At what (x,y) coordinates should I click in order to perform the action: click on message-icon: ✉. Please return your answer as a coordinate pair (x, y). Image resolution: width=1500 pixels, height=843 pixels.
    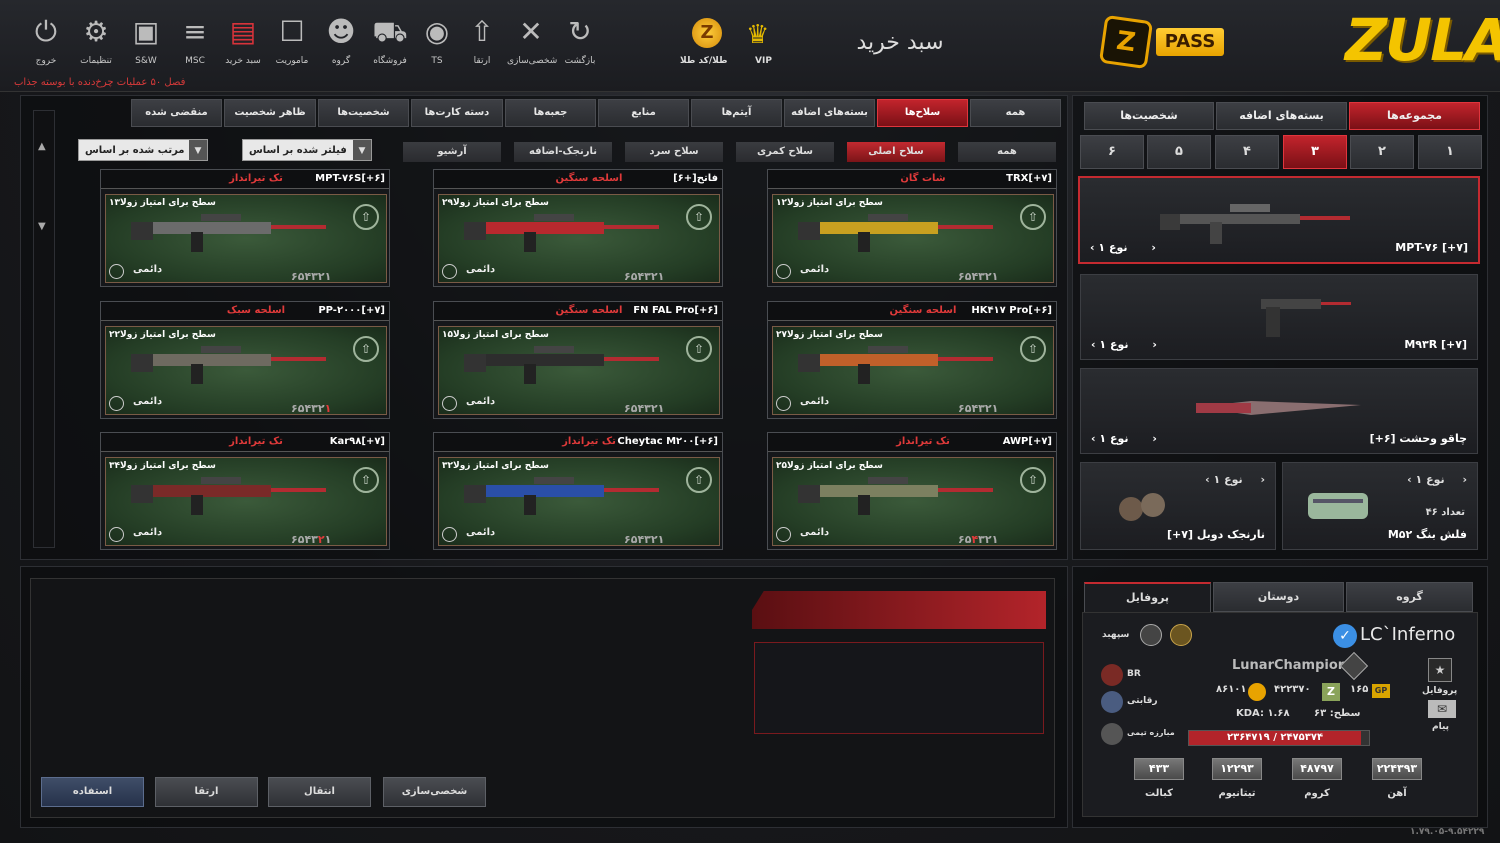
    Looking at the image, I should click on (1442, 709).